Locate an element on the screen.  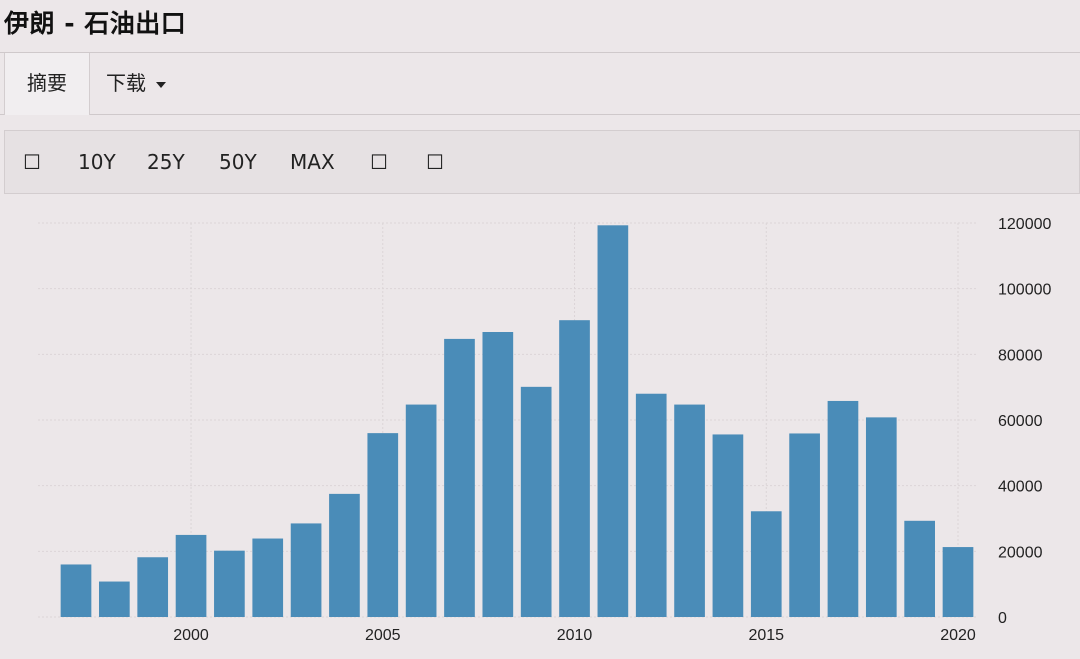
tab-summary: 摘要 is located at coordinates (47, 84).